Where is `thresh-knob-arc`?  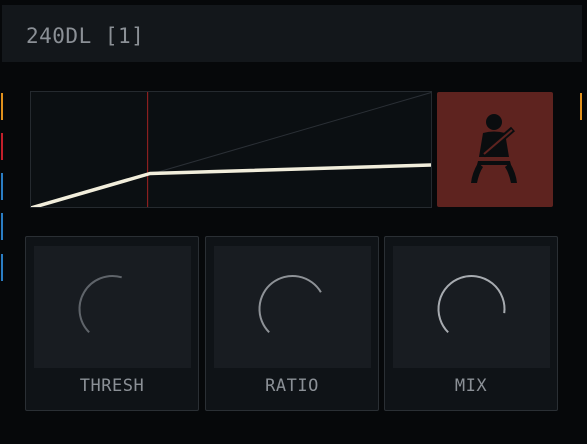 thresh-knob-arc is located at coordinates (112, 307).